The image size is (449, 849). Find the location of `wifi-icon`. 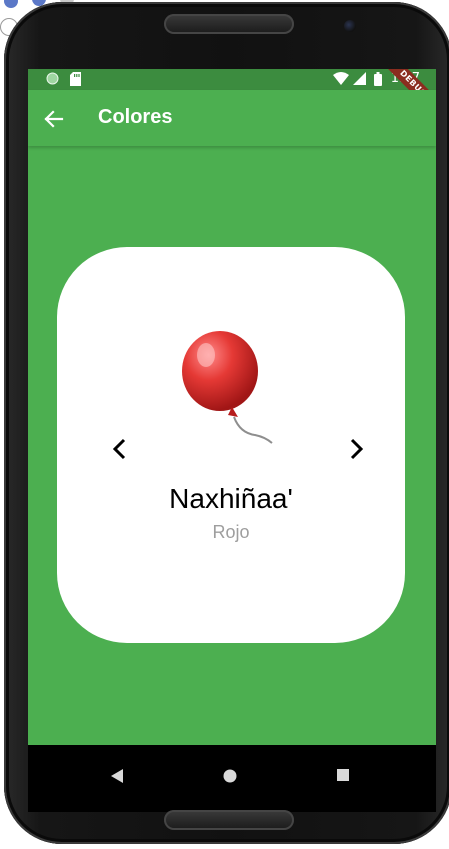

wifi-icon is located at coordinates (341, 78).